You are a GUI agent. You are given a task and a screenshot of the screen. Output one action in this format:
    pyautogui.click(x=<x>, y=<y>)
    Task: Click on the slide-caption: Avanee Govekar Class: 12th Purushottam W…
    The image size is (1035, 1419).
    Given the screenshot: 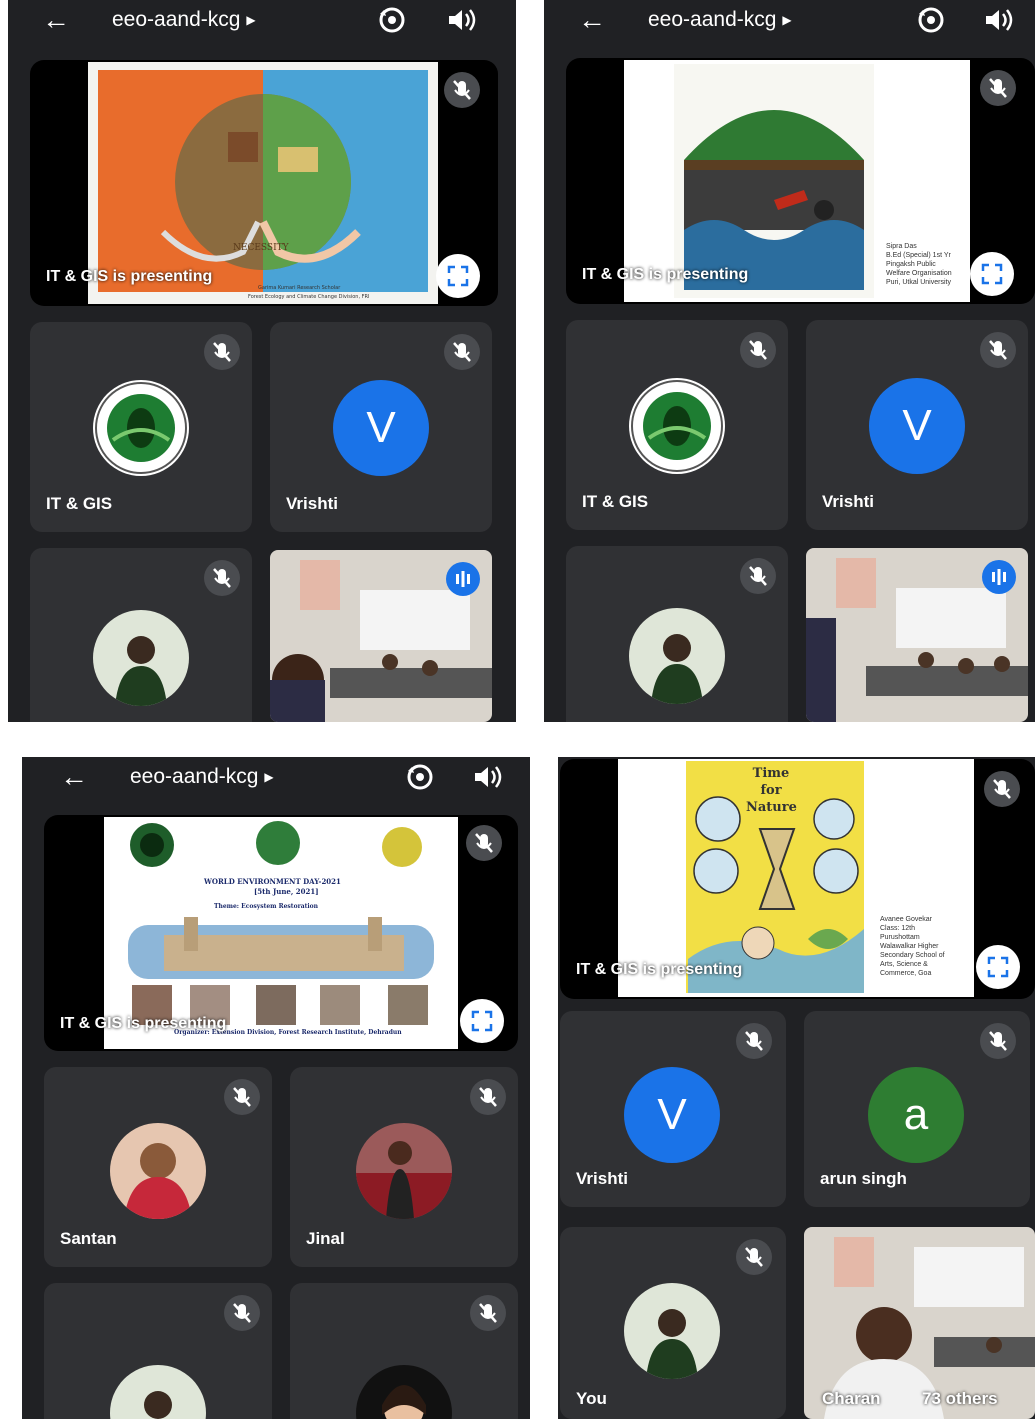 What is the action you would take?
    pyautogui.click(x=912, y=946)
    